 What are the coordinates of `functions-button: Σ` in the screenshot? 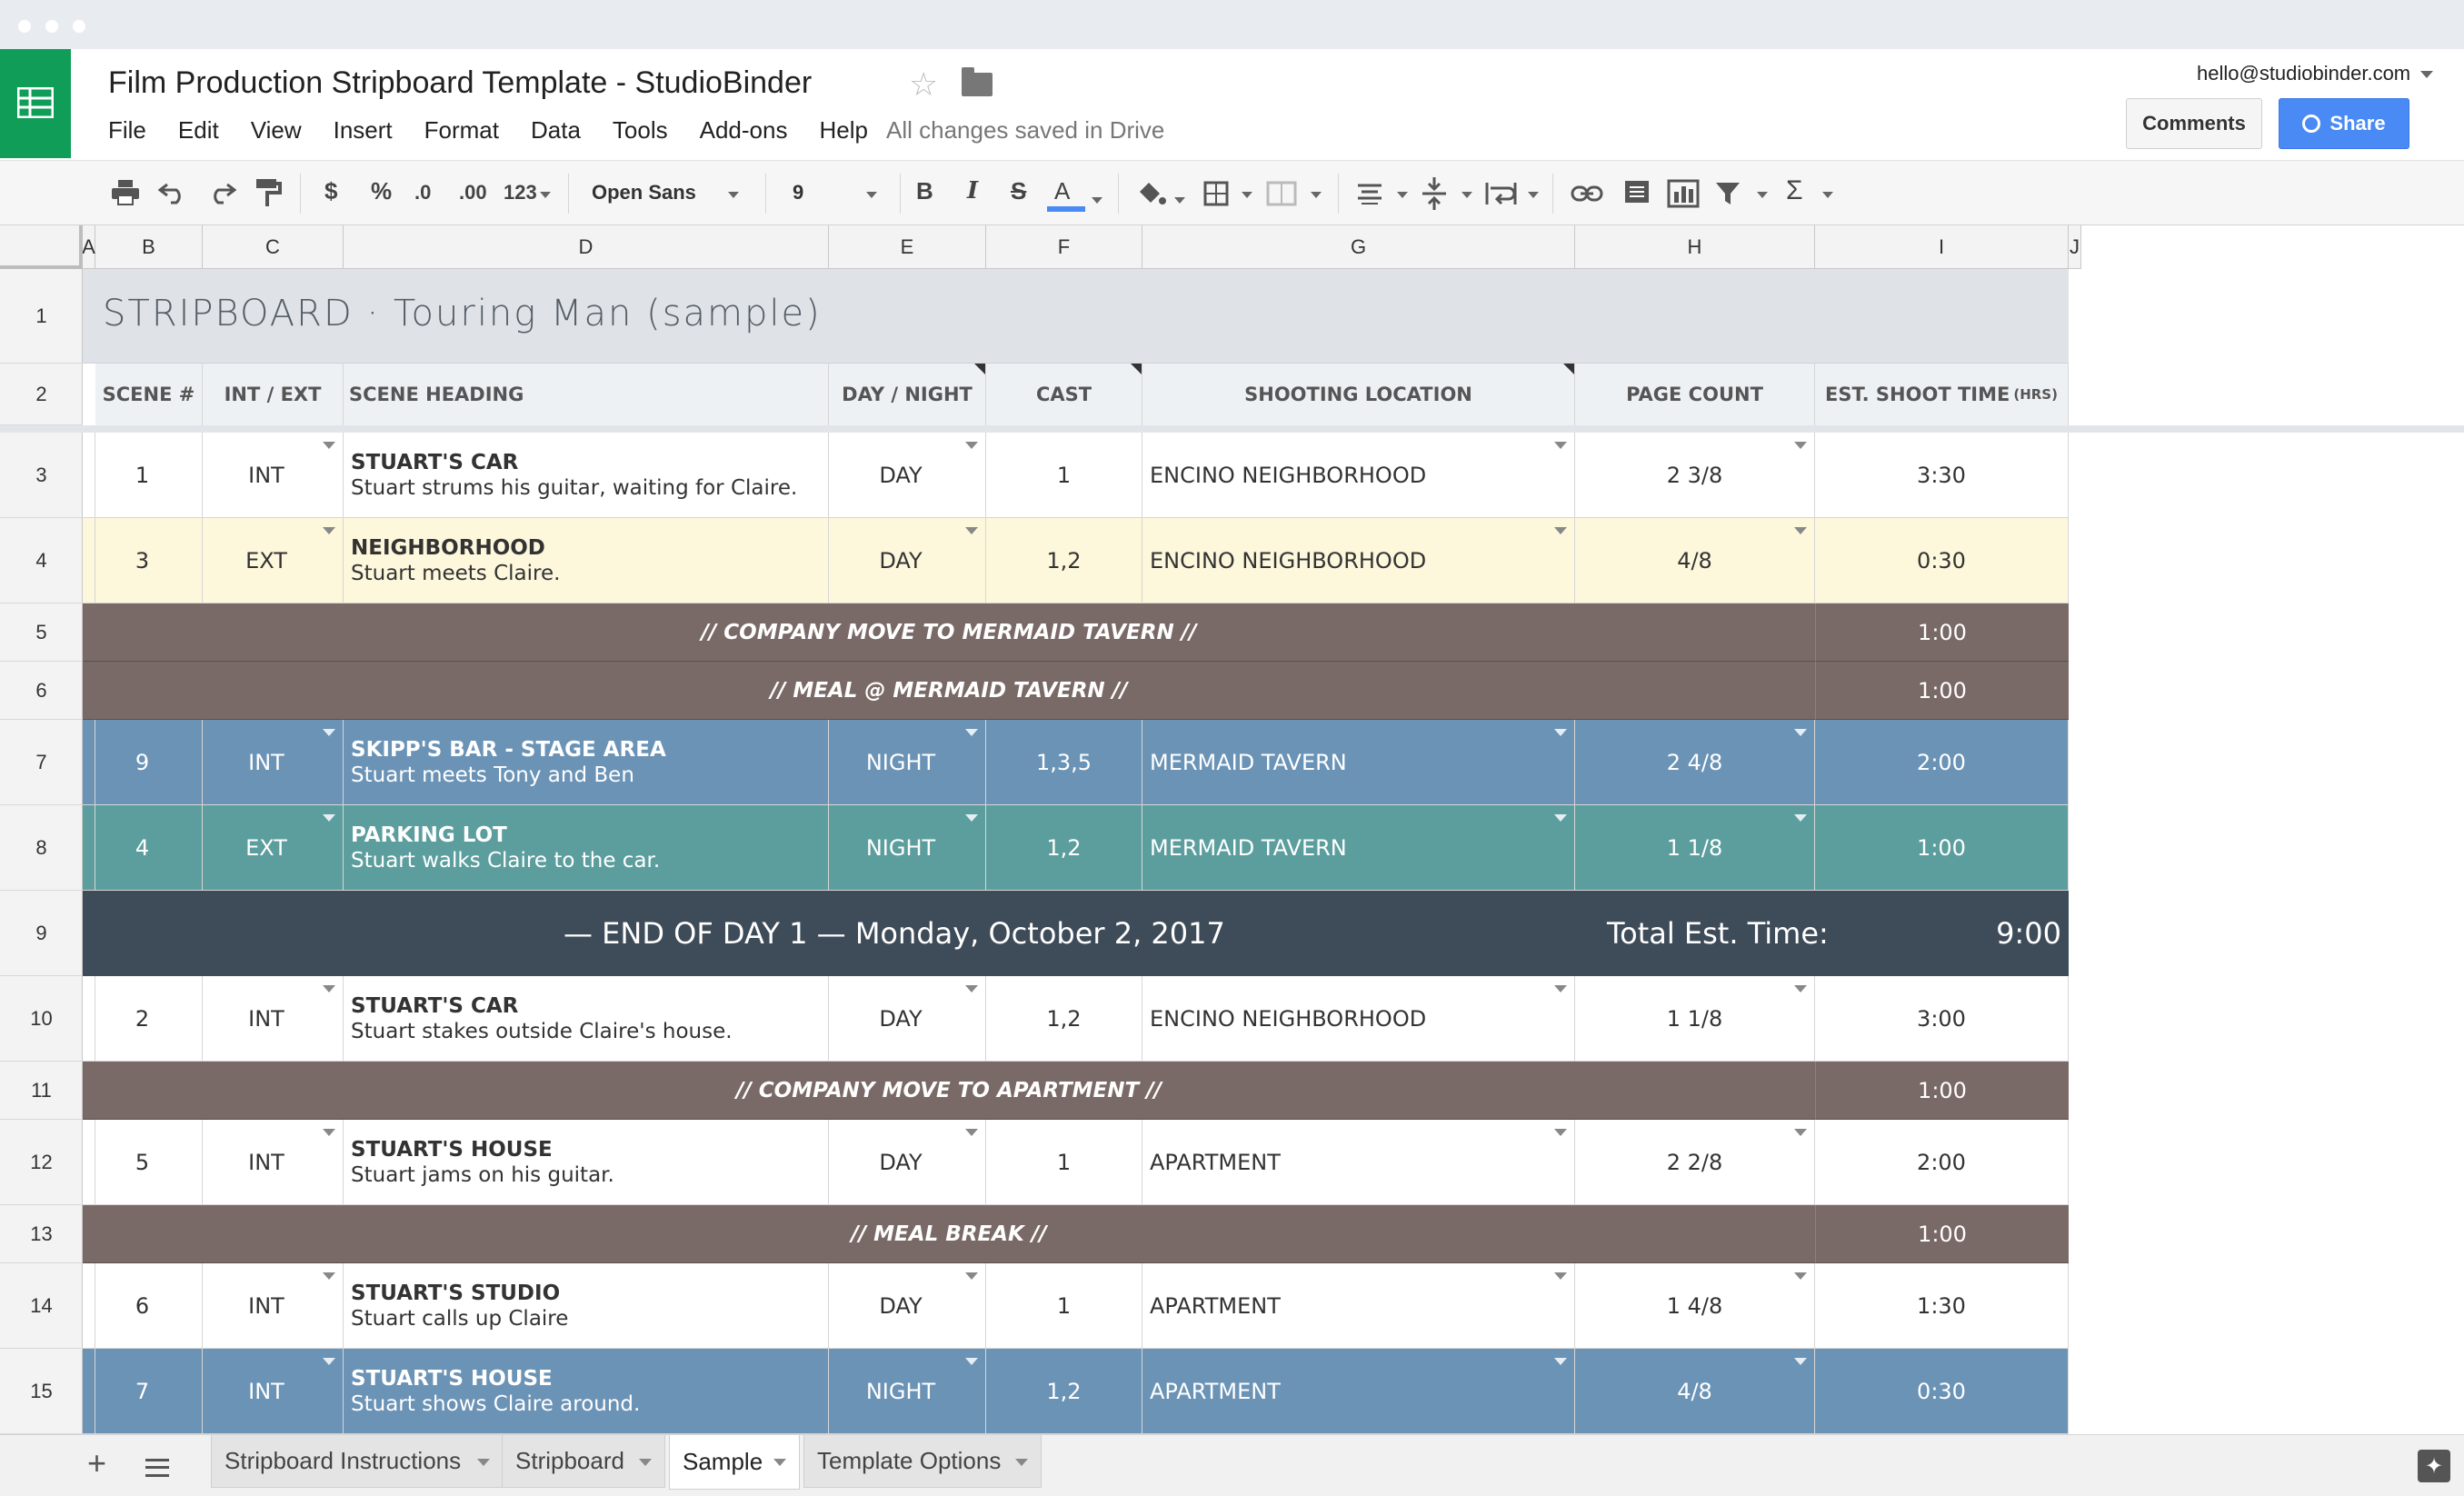 It's located at (1794, 191).